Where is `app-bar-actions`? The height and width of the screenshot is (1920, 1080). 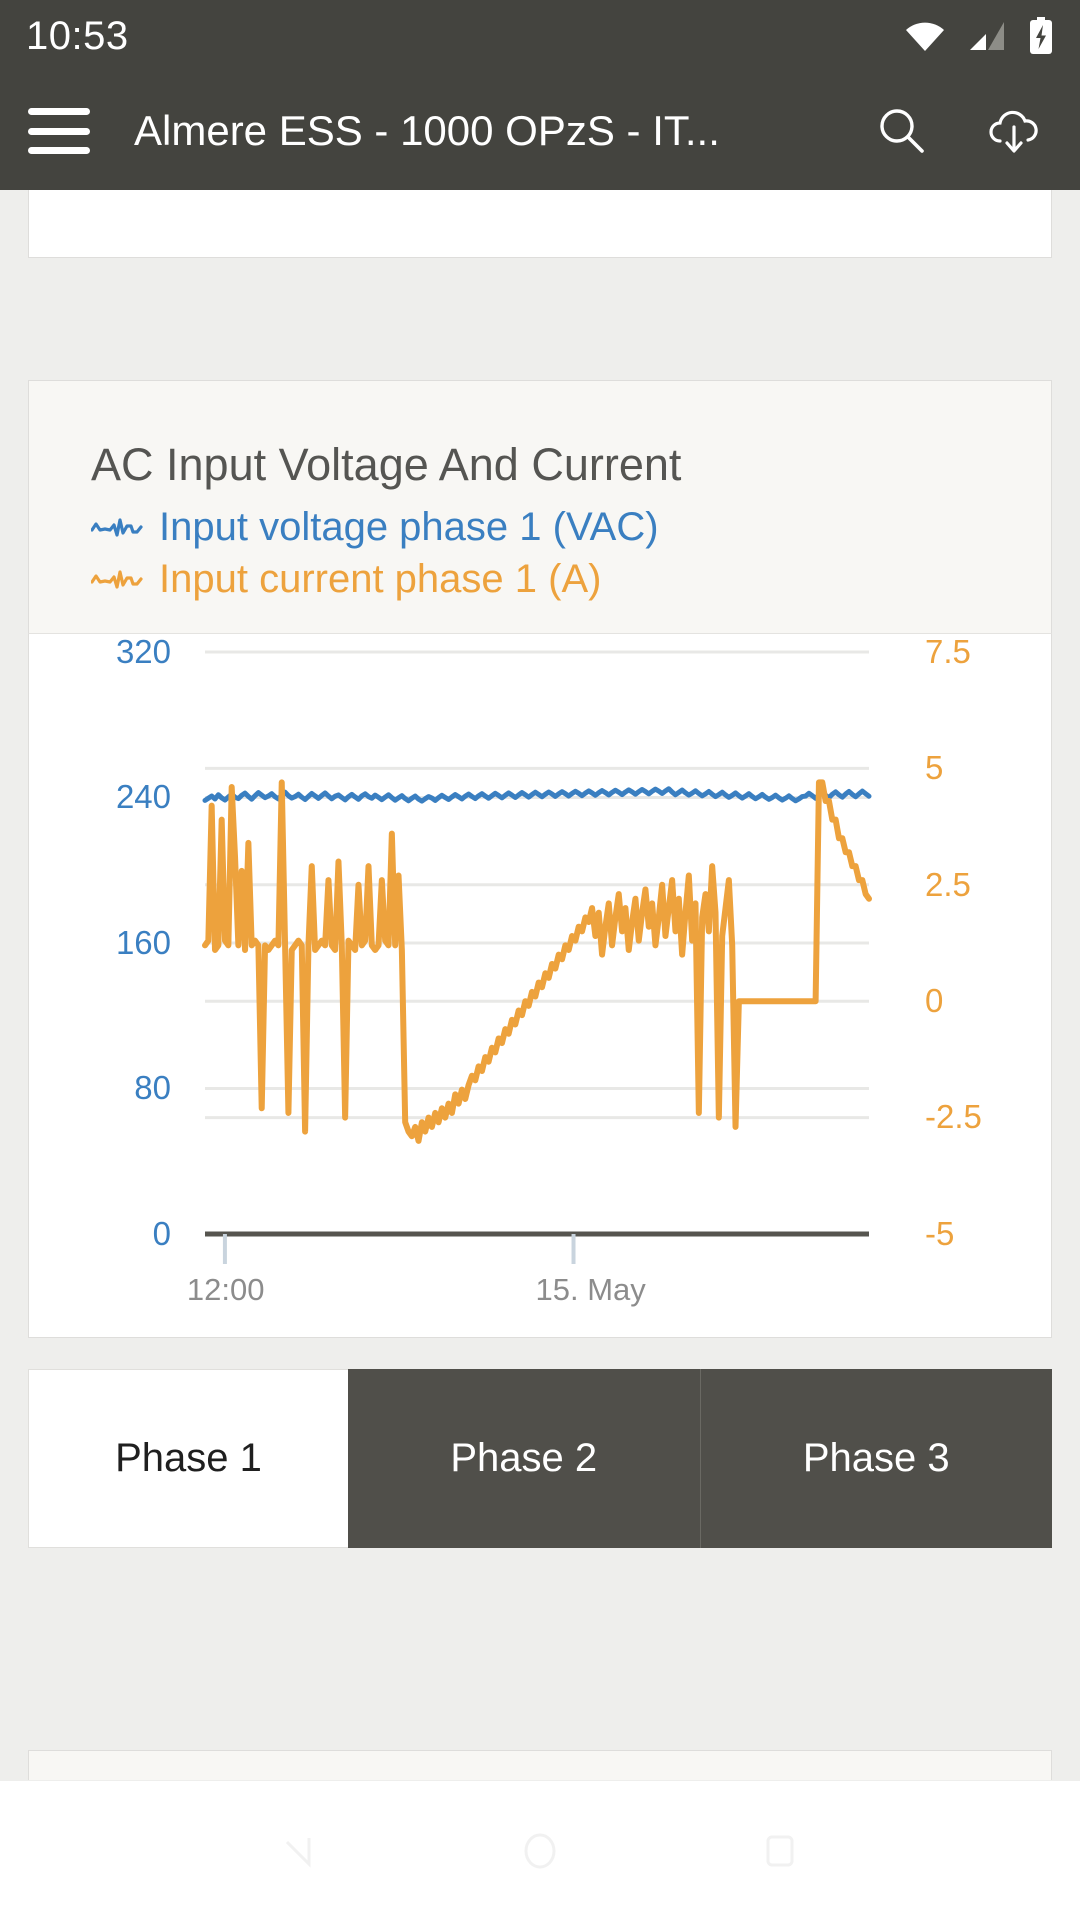 app-bar-actions is located at coordinates (959, 131).